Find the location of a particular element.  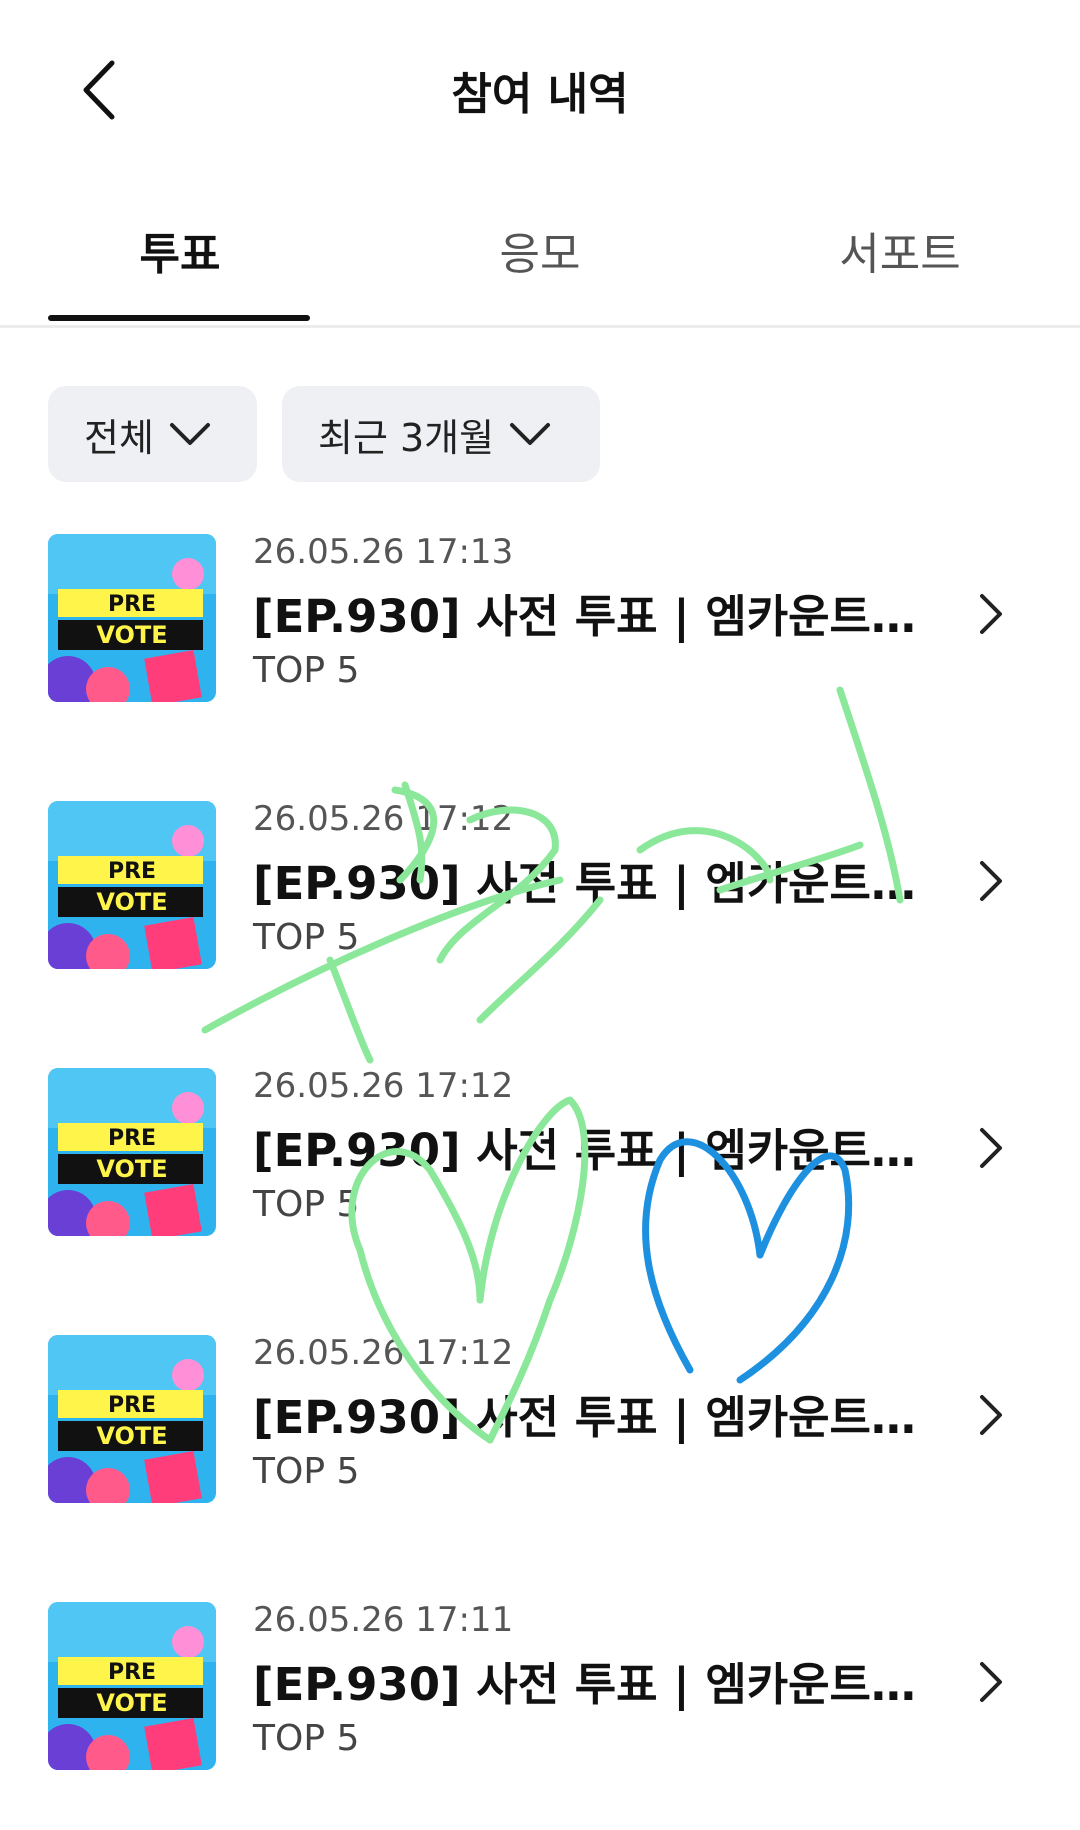

type-filter-dropdown: 전체 is located at coordinates (152, 434).